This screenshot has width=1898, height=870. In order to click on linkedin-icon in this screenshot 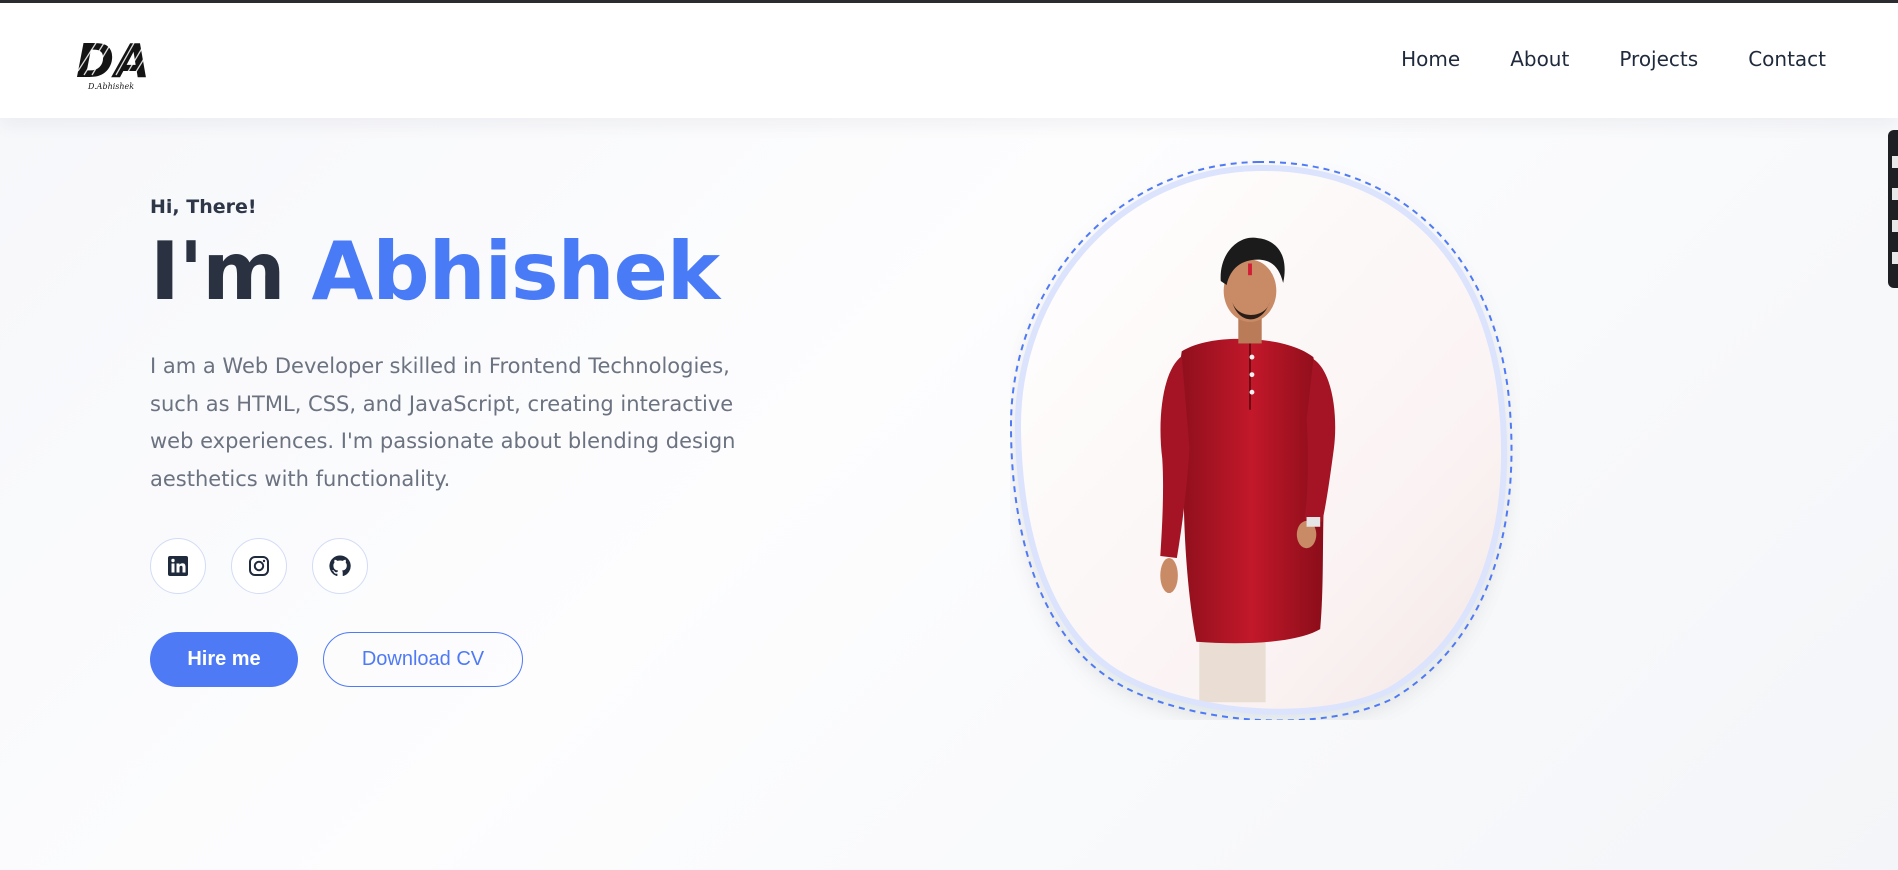, I will do `click(178, 566)`.